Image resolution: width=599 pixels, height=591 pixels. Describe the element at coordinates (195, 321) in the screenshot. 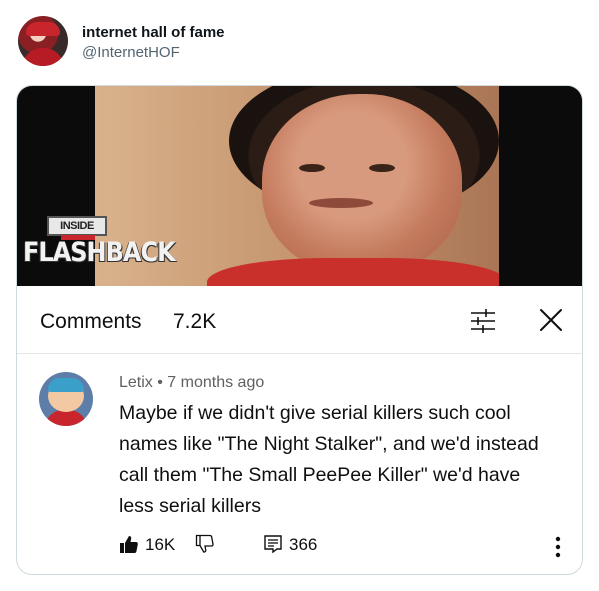

I see `comments-count: 7.2K` at that location.